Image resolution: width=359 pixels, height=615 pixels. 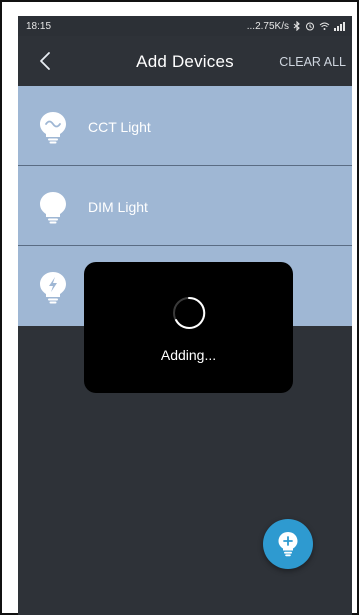 What do you see at coordinates (185, 26) in the screenshot?
I see `status-bar: 18:15 ...2.75K/s` at bounding box center [185, 26].